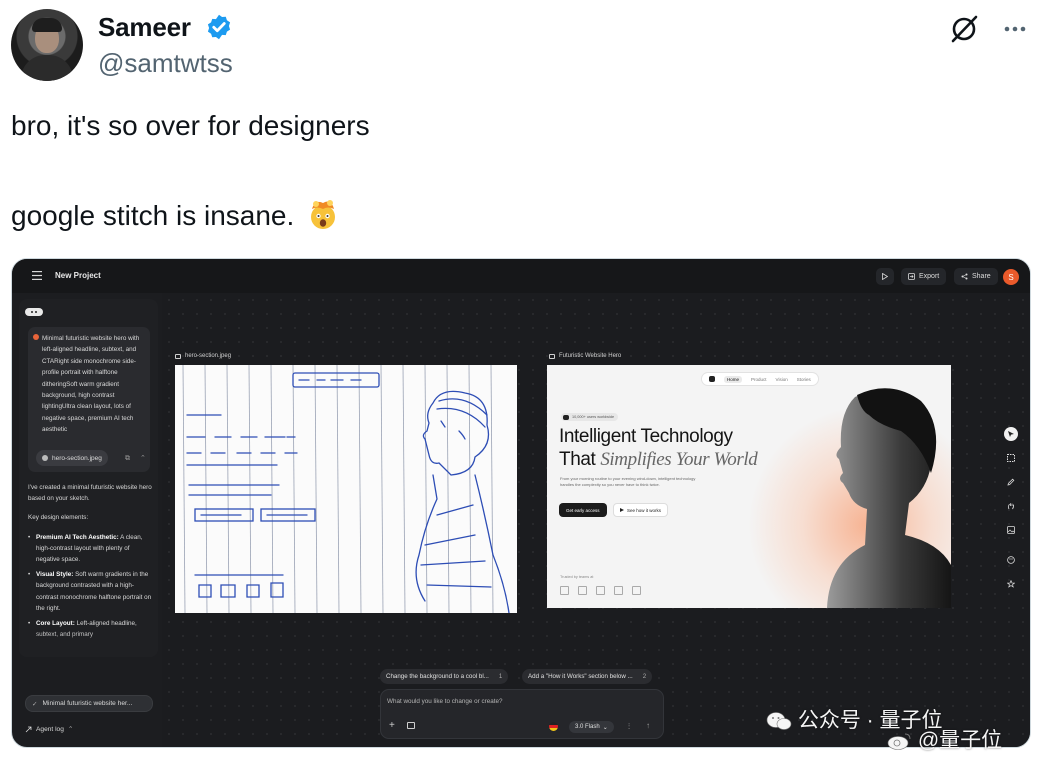 This screenshot has height=762, width=1042. What do you see at coordinates (587, 676) in the screenshot?
I see `suggestion-chip: Add a "How it Works" section below ... 2` at bounding box center [587, 676].